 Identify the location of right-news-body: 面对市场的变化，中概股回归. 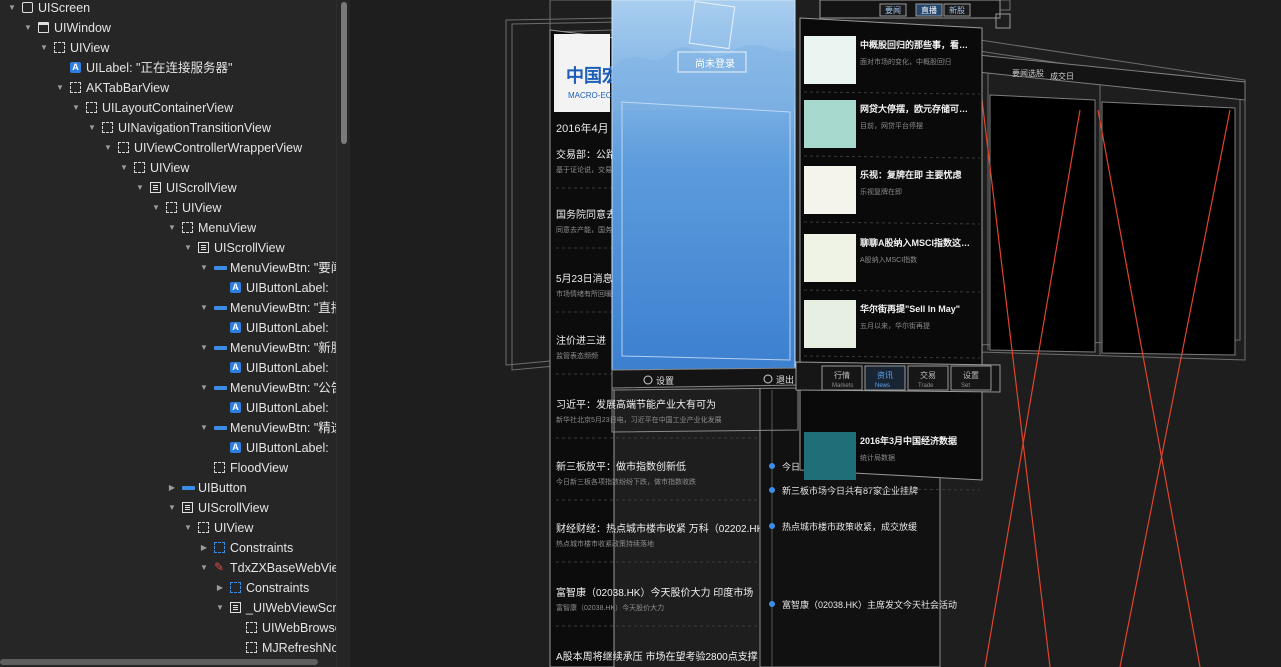
(905, 61).